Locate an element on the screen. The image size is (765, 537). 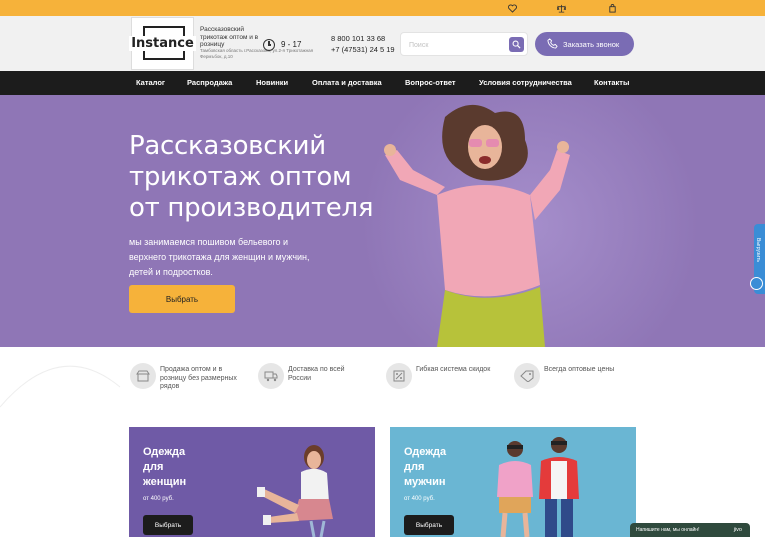
nav-item-contacts: Контакты is located at coordinates (611, 82).